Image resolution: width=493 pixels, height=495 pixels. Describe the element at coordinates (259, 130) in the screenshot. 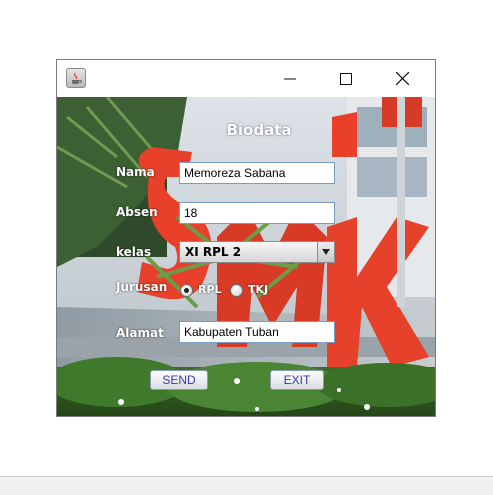

I see `form-title: Biodata` at that location.